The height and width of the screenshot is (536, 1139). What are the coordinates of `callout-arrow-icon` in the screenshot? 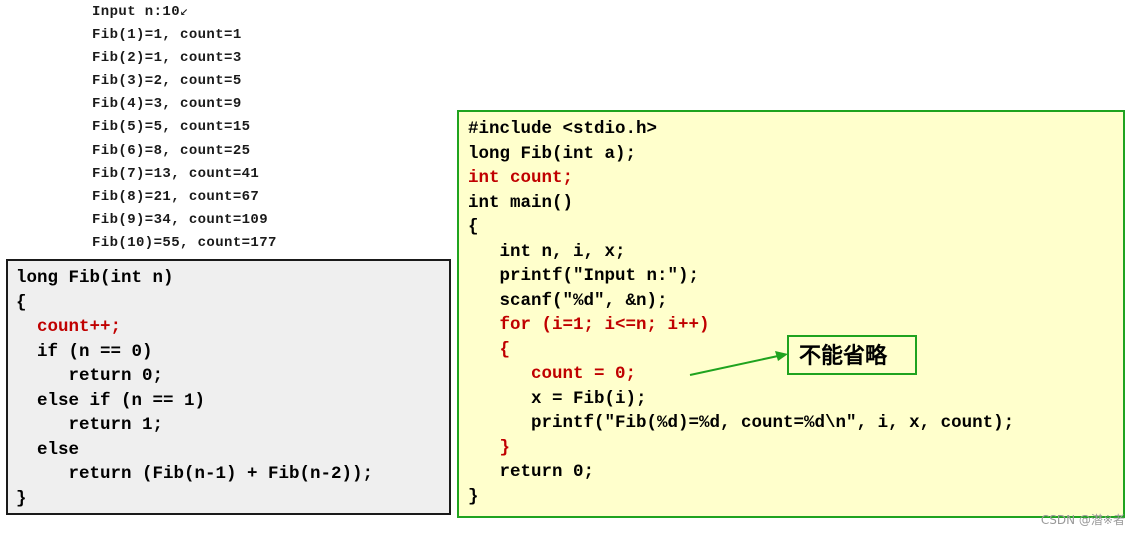 It's located at (738, 363).